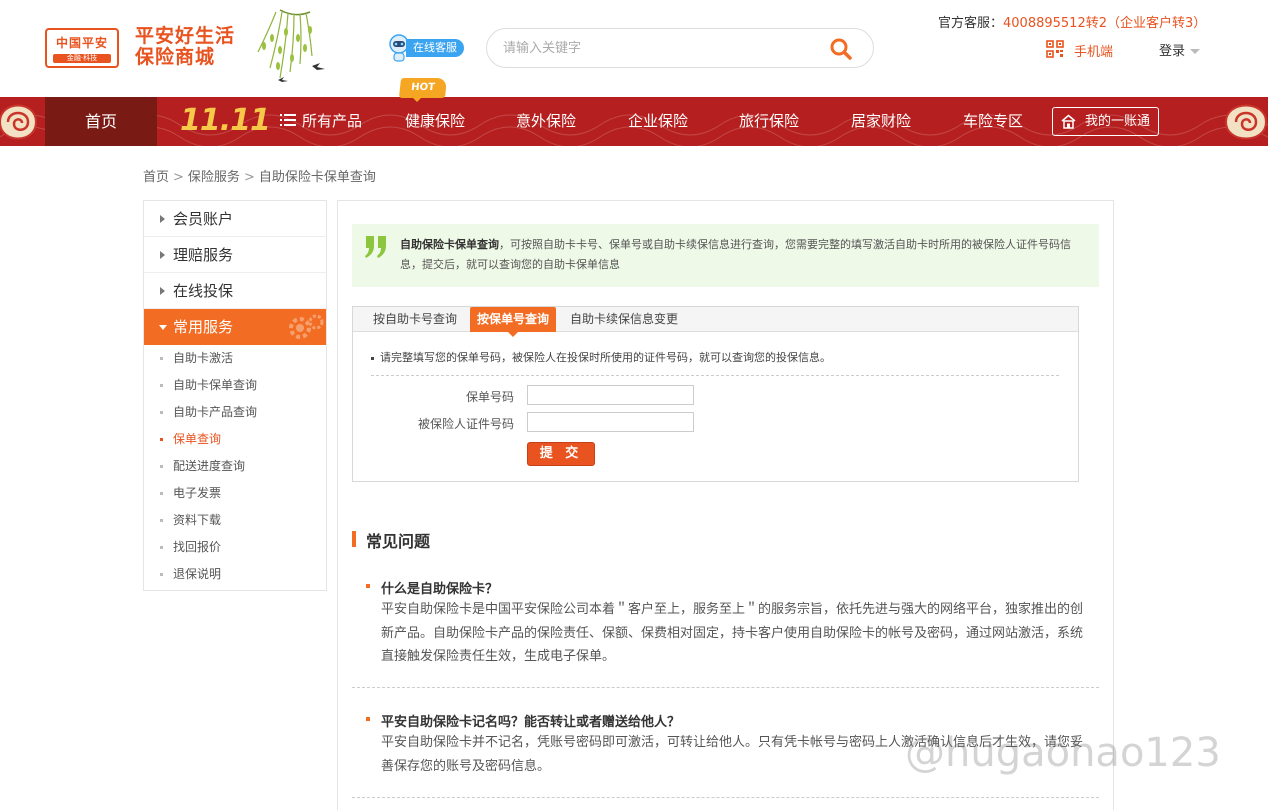  I want to click on nav-all-products: 所有产品, so click(321, 121).